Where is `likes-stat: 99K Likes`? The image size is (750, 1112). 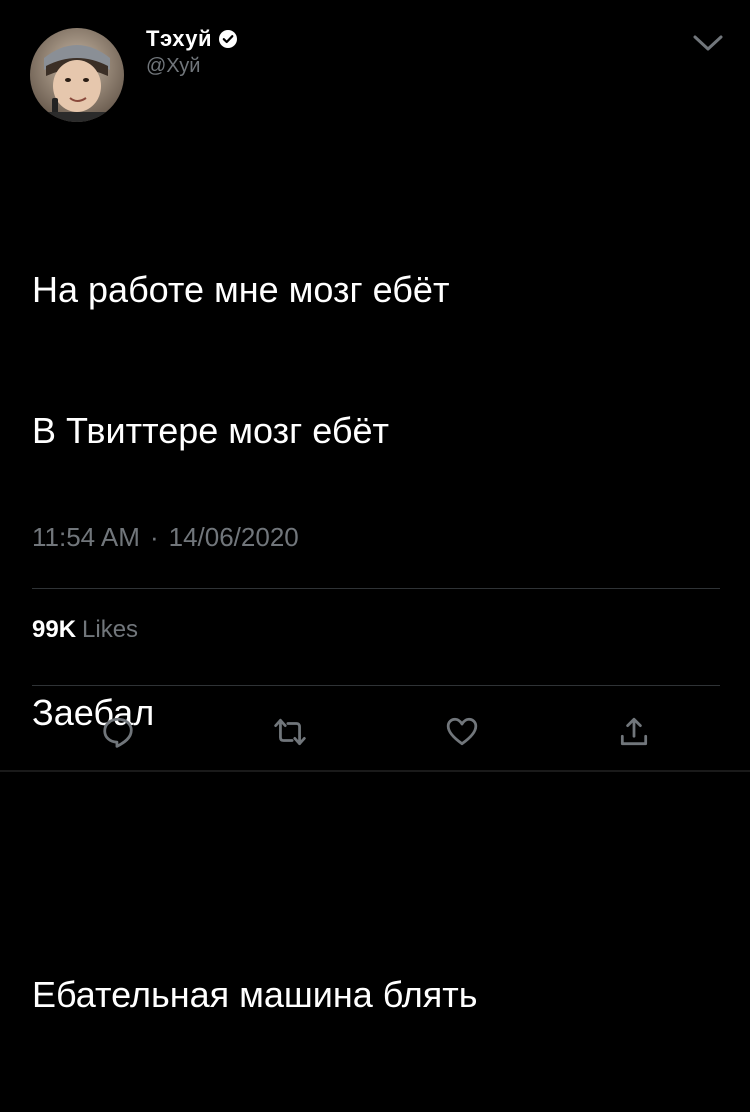
likes-stat: 99K Likes is located at coordinates (85, 630).